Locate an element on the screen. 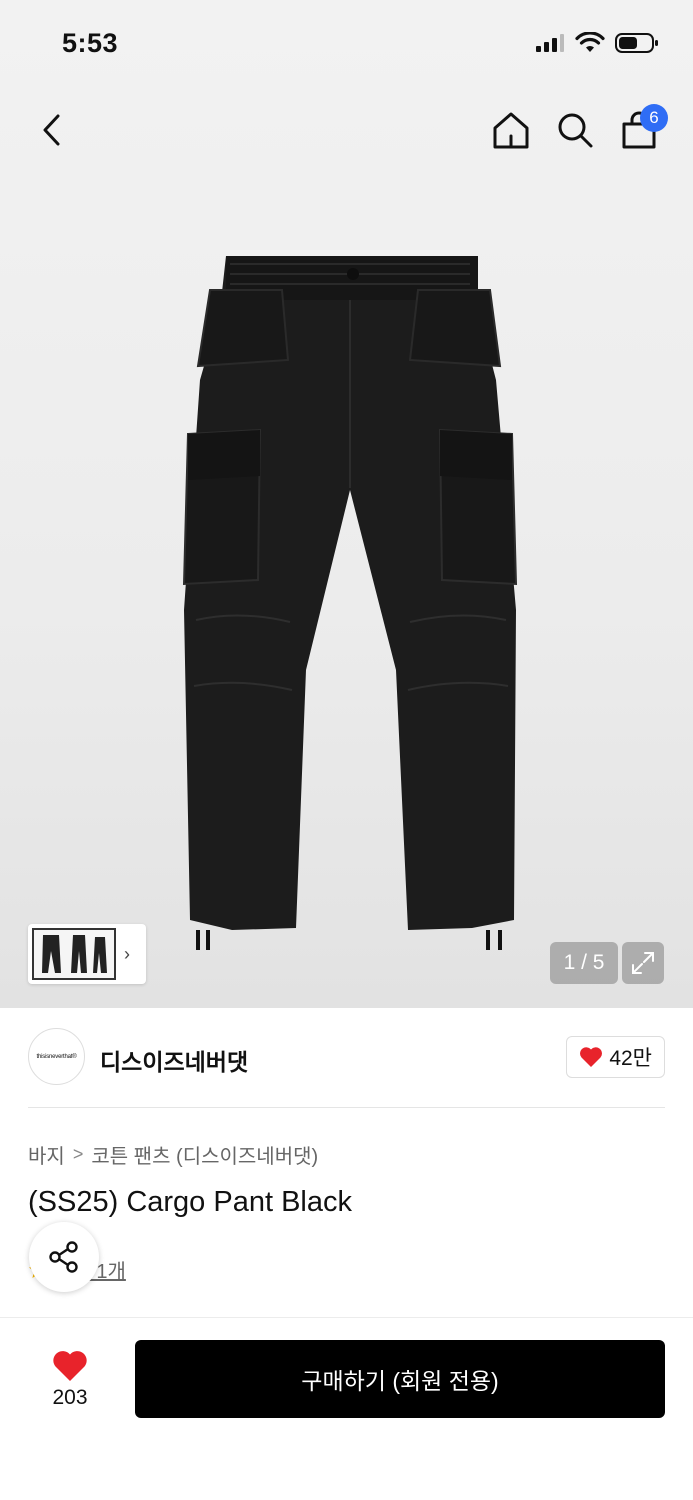 The width and height of the screenshot is (693, 1500). thumbnail-strip: › is located at coordinates (87, 954).